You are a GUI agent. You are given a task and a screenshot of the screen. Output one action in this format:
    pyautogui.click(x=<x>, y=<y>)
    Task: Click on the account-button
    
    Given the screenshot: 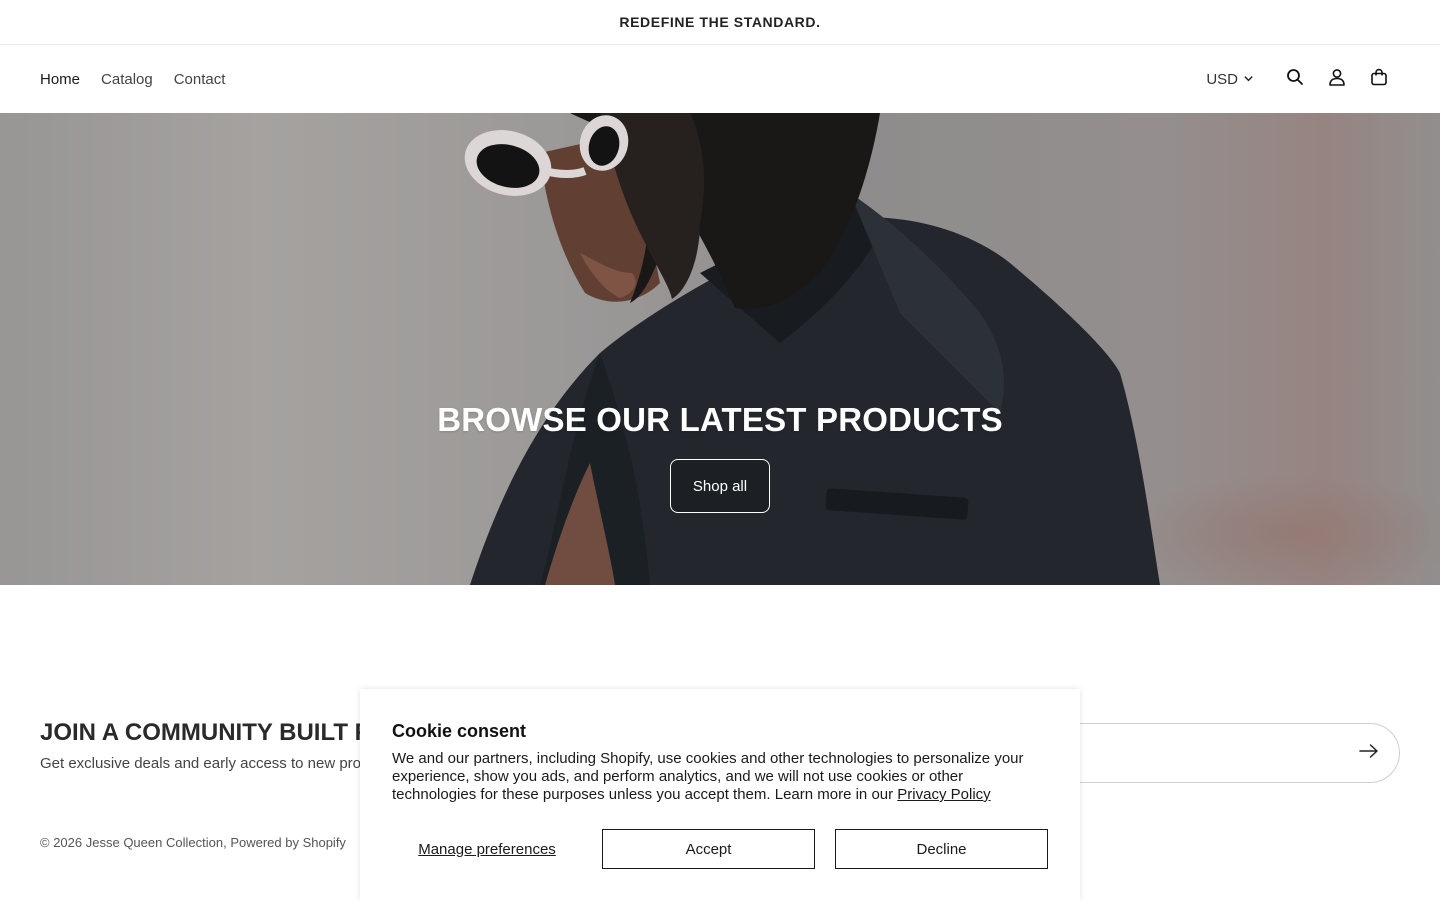 What is the action you would take?
    pyautogui.click(x=1337, y=79)
    